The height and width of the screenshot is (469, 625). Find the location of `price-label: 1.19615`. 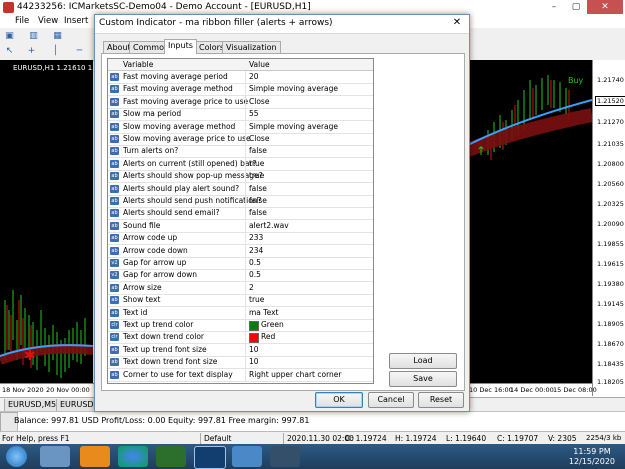

price-label: 1.19615 is located at coordinates (610, 264).